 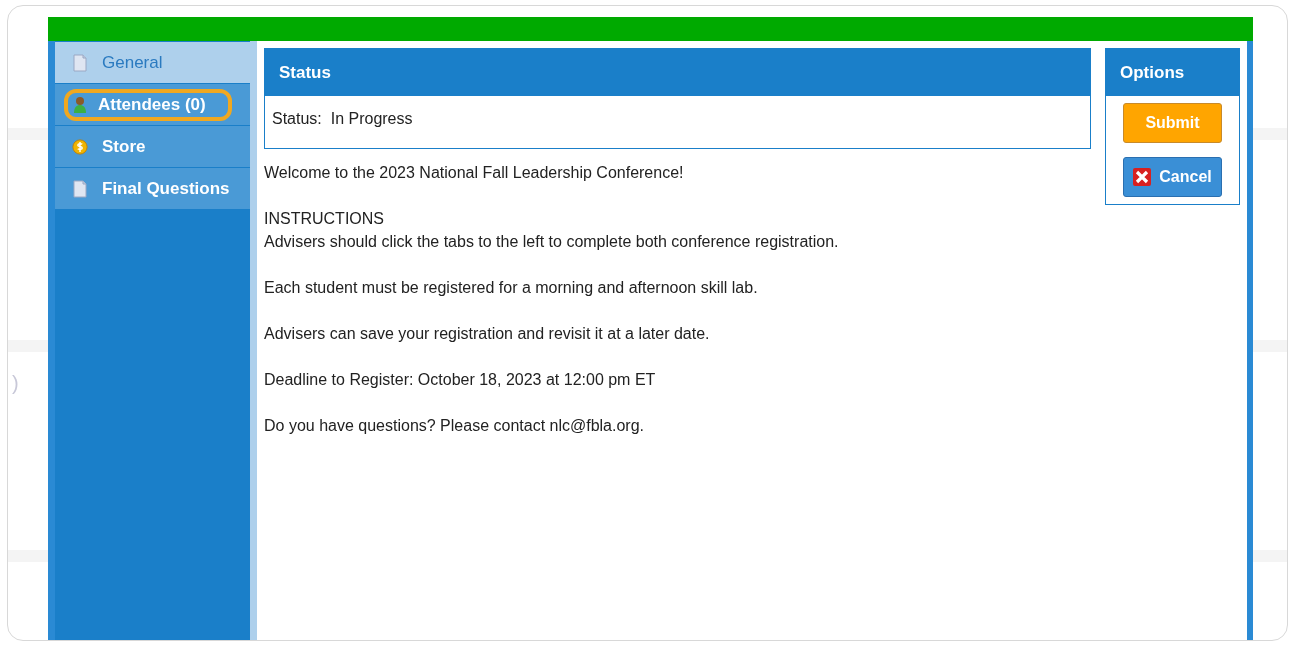 What do you see at coordinates (487, 334) in the screenshot?
I see `text-line: Advisers can save your registration and revisit it at a later date.` at bounding box center [487, 334].